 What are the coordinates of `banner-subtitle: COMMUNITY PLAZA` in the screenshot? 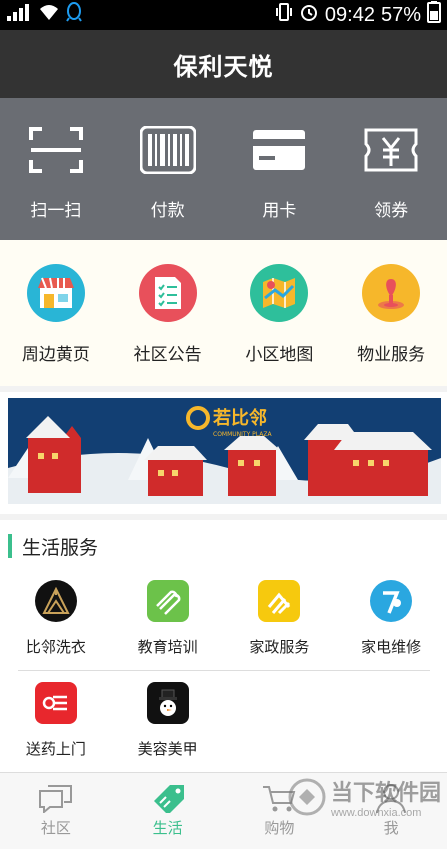 It's located at (242, 434).